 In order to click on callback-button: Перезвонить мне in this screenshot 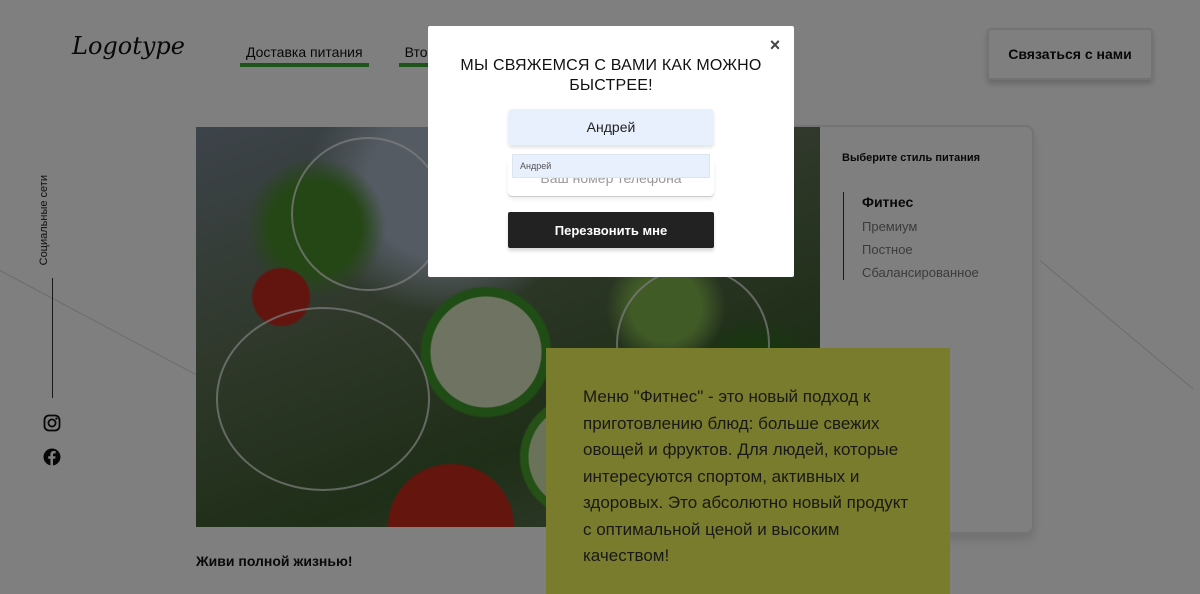, I will do `click(611, 230)`.